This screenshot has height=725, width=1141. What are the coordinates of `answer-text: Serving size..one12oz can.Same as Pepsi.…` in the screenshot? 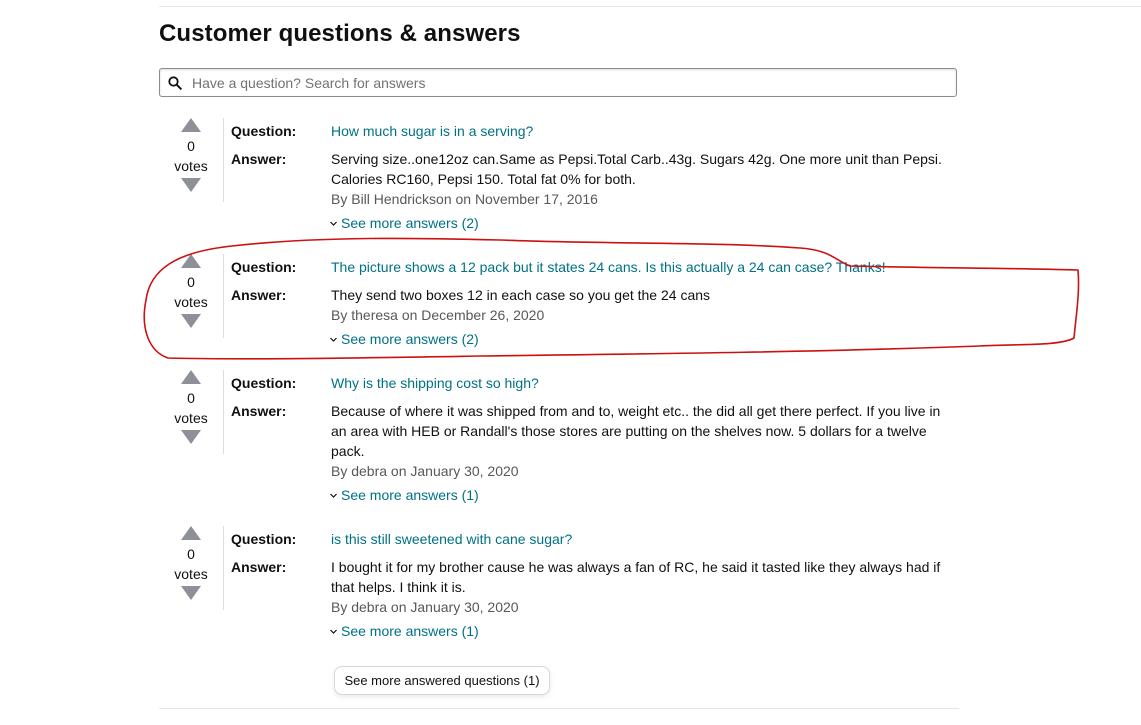 It's located at (636, 169).